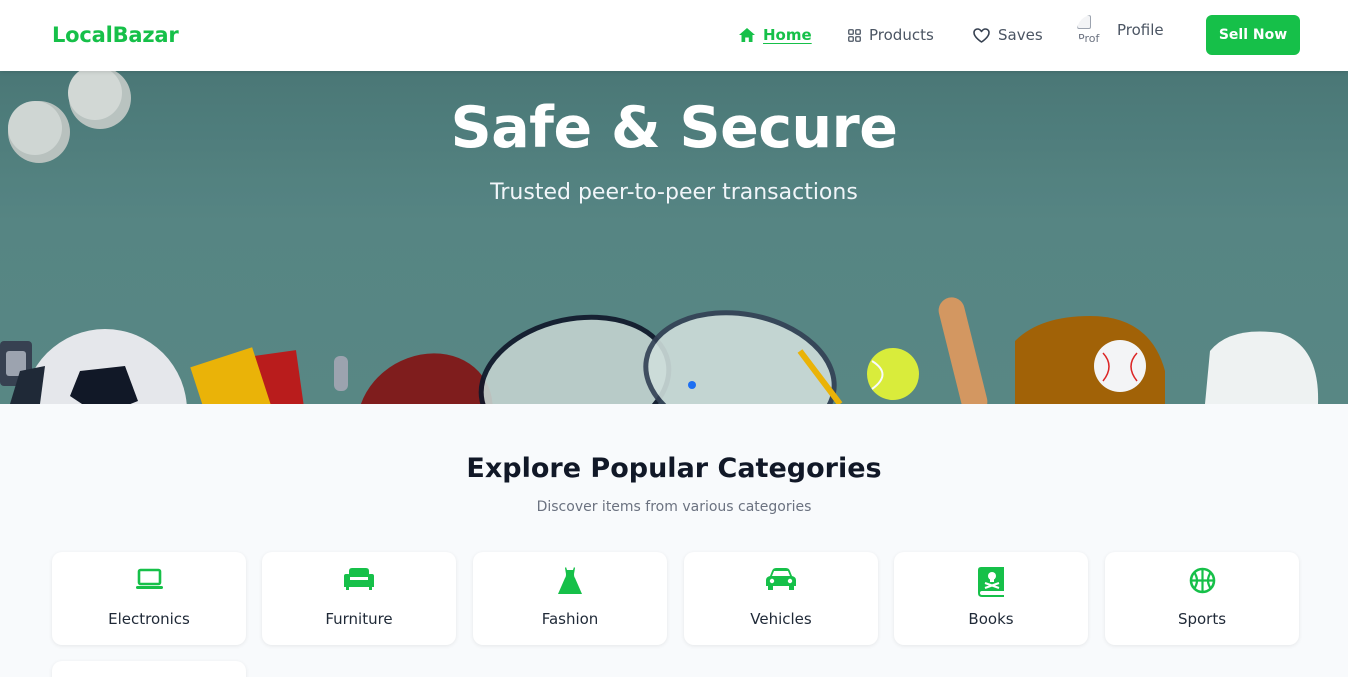  Describe the element at coordinates (674, 468) in the screenshot. I see `categories-title: Explore Popular Categories` at that location.